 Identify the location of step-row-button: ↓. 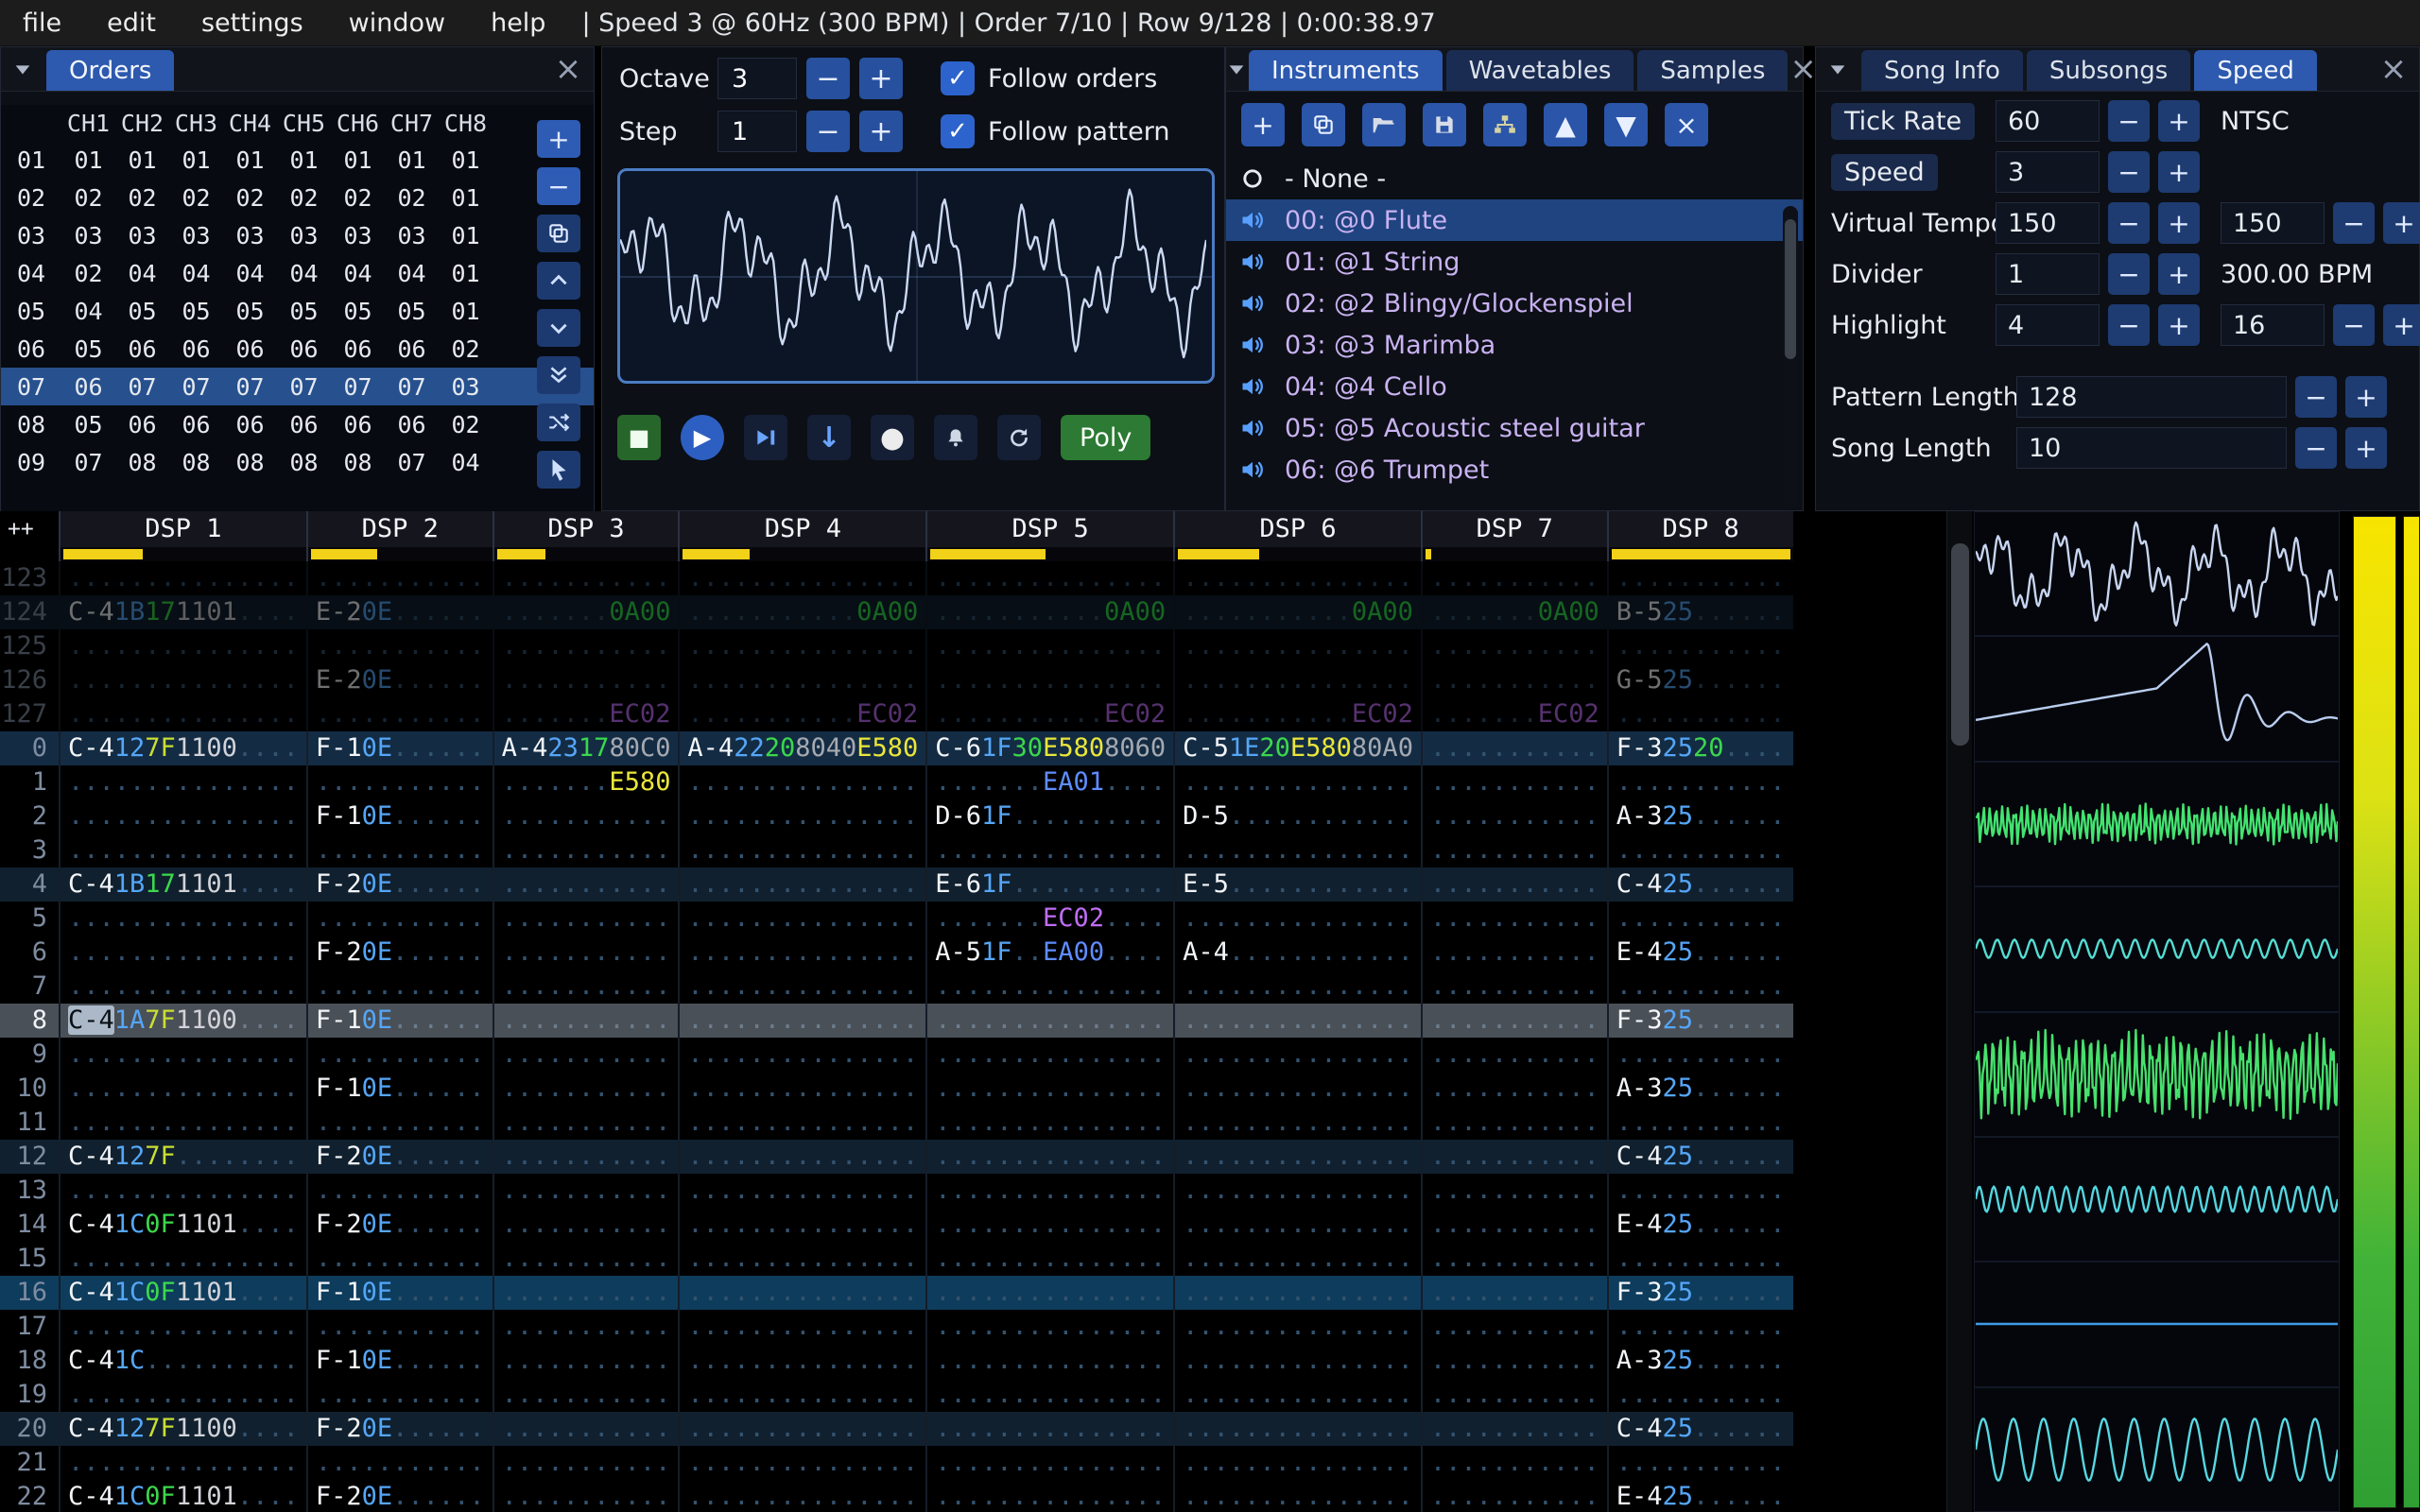
(829, 437).